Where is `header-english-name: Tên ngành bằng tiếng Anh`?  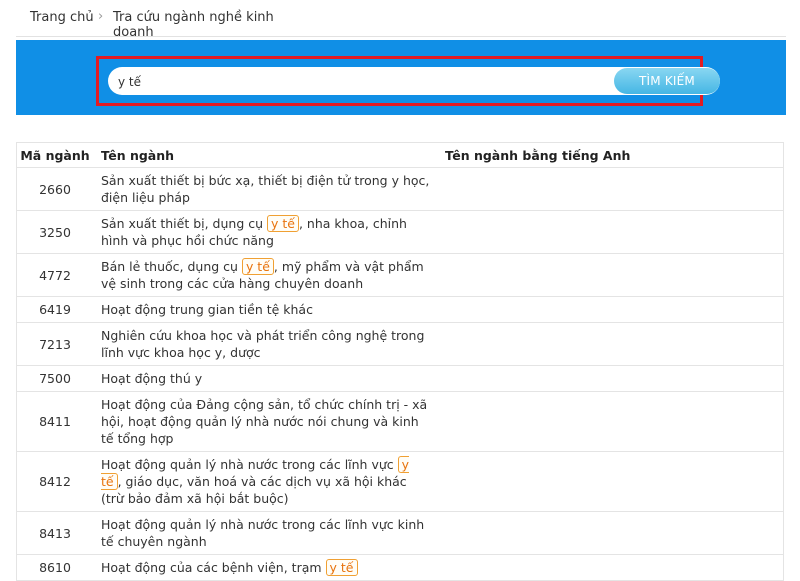
header-english-name: Tên ngành bằng tiếng Anh is located at coordinates (611, 155).